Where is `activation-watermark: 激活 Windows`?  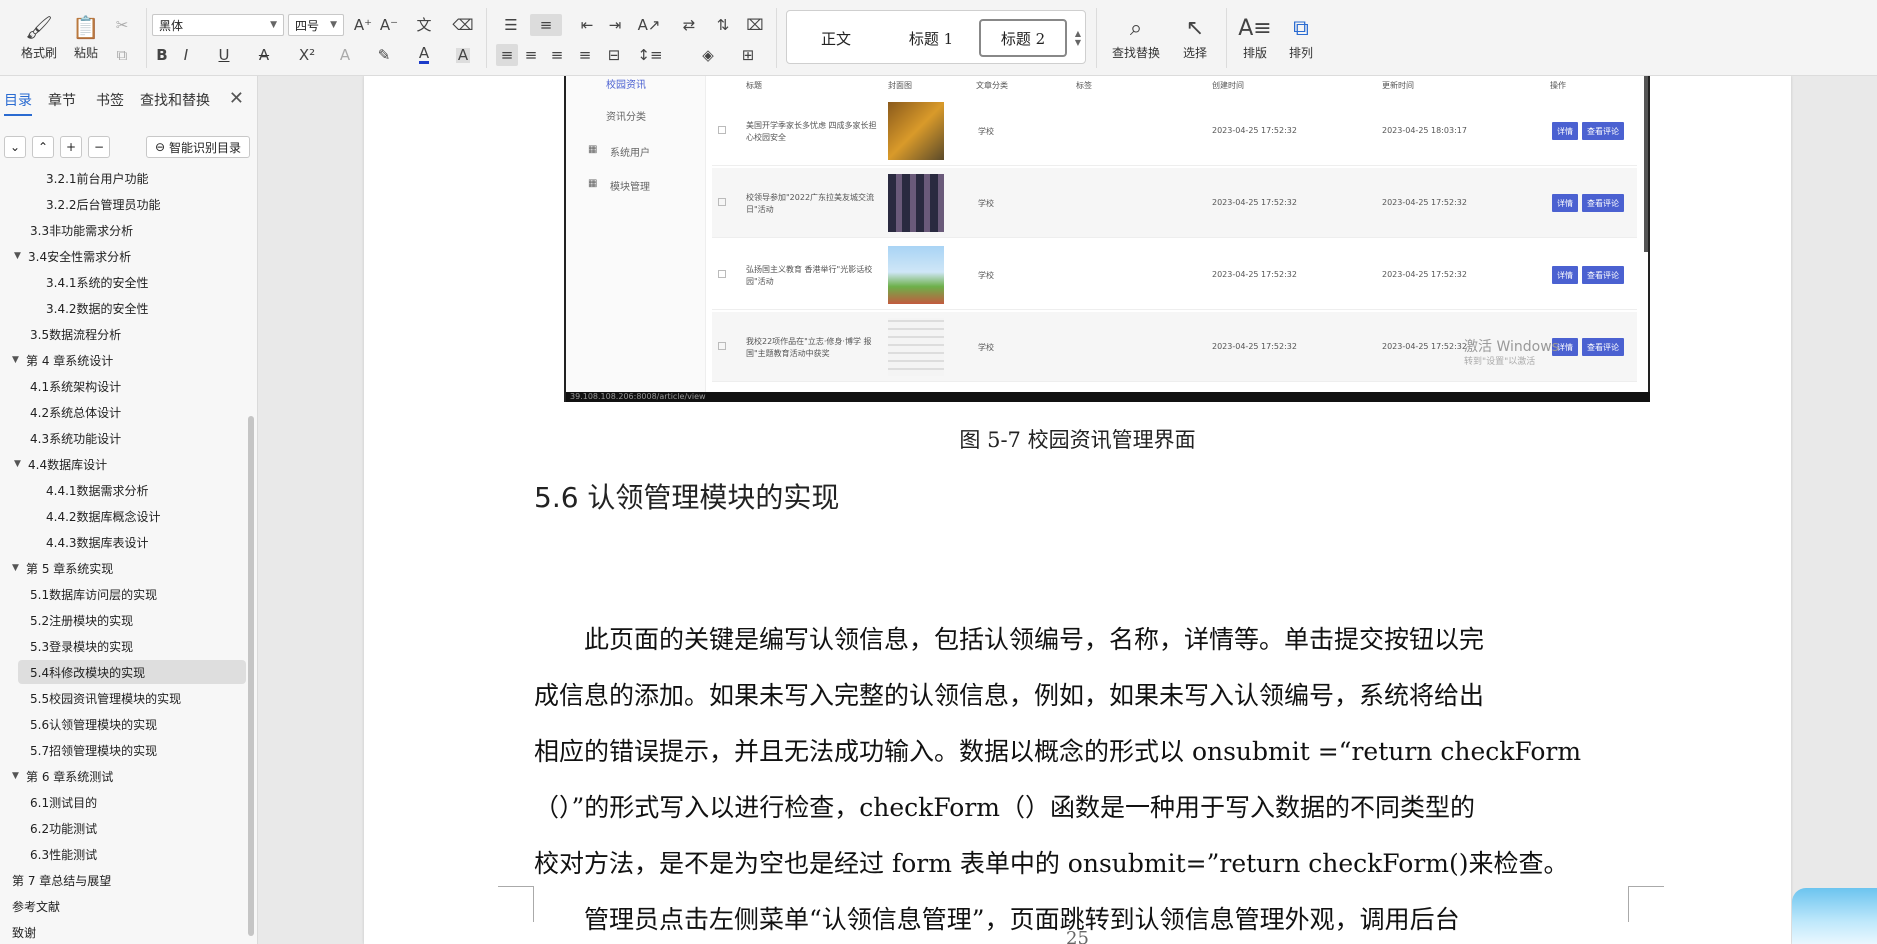
activation-watermark: 激活 Windows is located at coordinates (1511, 347).